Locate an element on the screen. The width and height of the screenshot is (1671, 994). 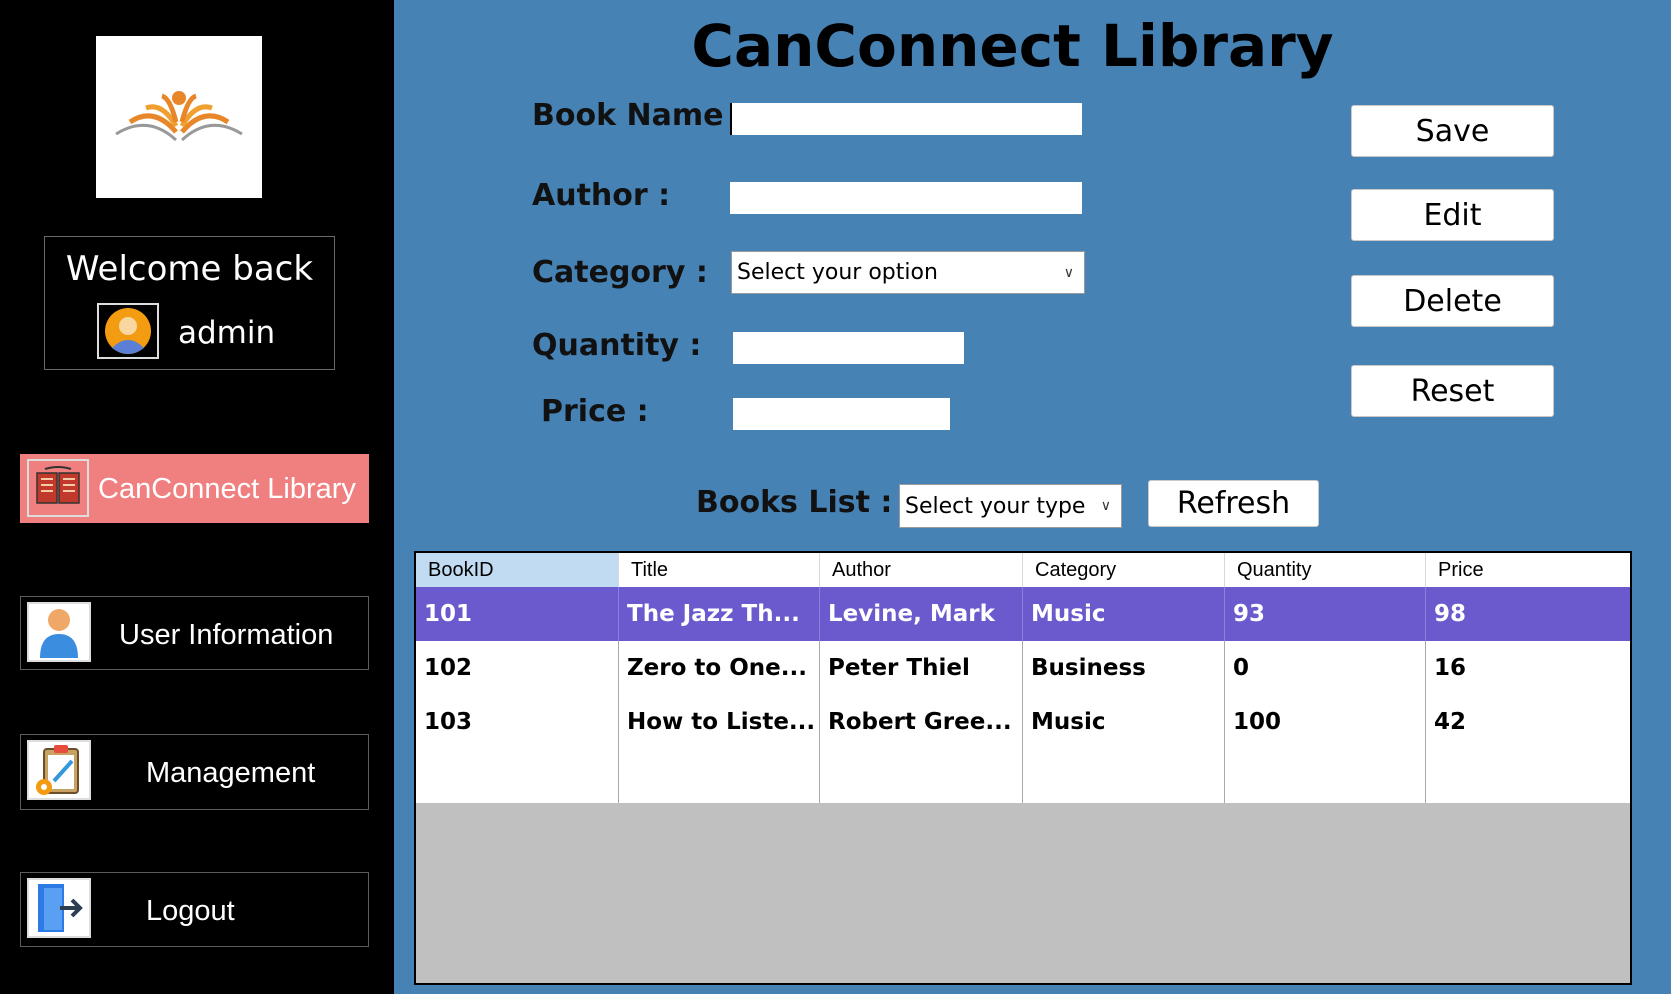
column-header-bookid: BookID is located at coordinates (517, 570).